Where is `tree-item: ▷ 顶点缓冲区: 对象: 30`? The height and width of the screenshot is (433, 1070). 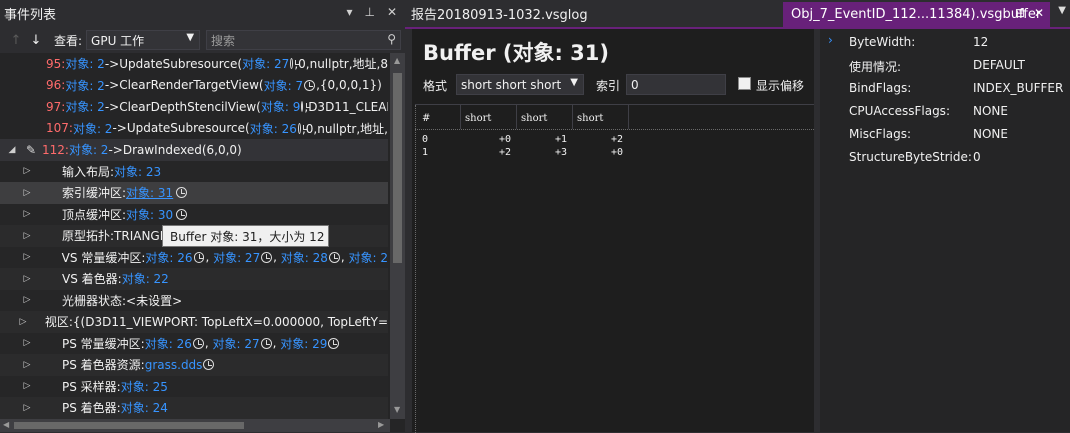 tree-item: ▷ 顶点缓冲区: 对象: 30 is located at coordinates (194, 214).